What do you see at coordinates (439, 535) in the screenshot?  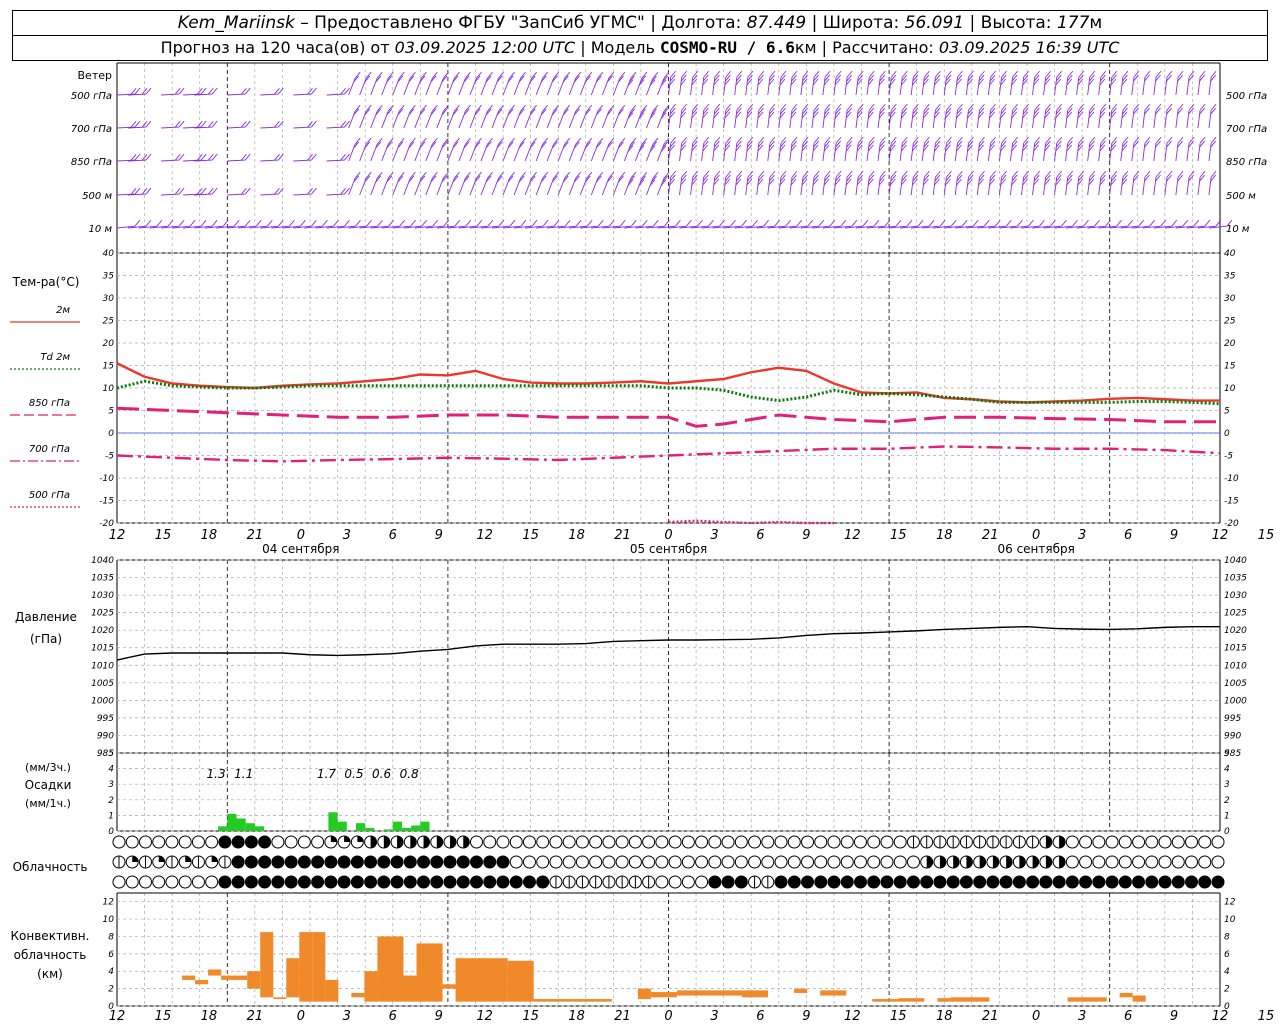 I see `hour-tick-label: 9` at bounding box center [439, 535].